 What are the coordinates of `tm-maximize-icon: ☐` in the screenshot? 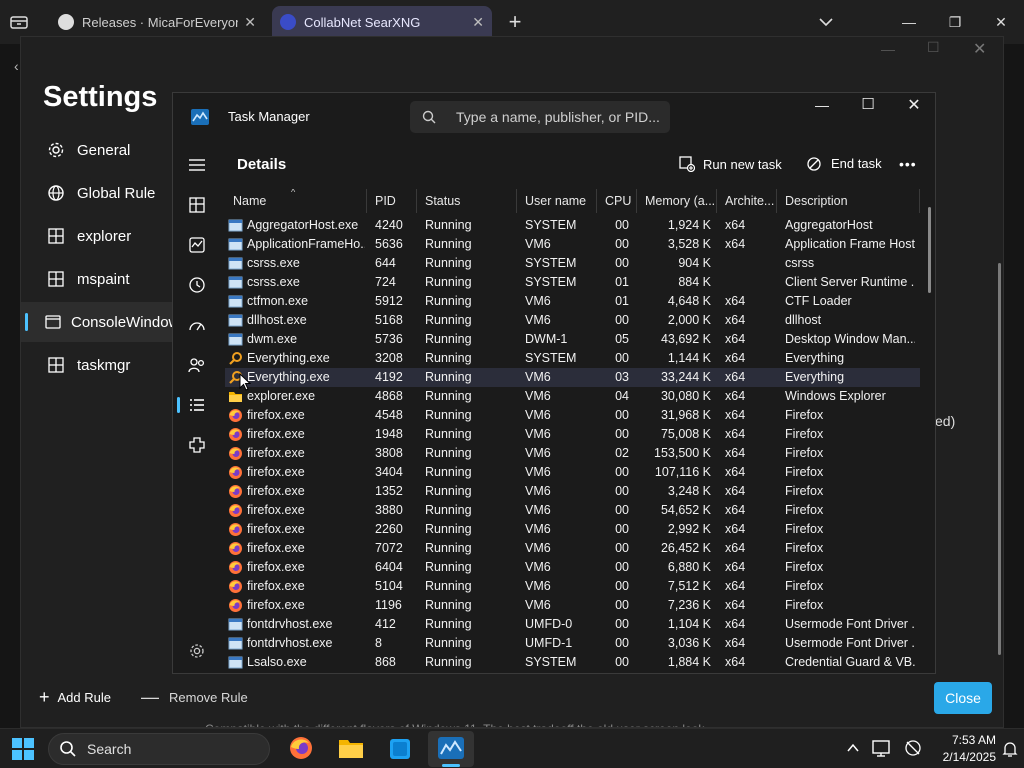 It's located at (868, 107).